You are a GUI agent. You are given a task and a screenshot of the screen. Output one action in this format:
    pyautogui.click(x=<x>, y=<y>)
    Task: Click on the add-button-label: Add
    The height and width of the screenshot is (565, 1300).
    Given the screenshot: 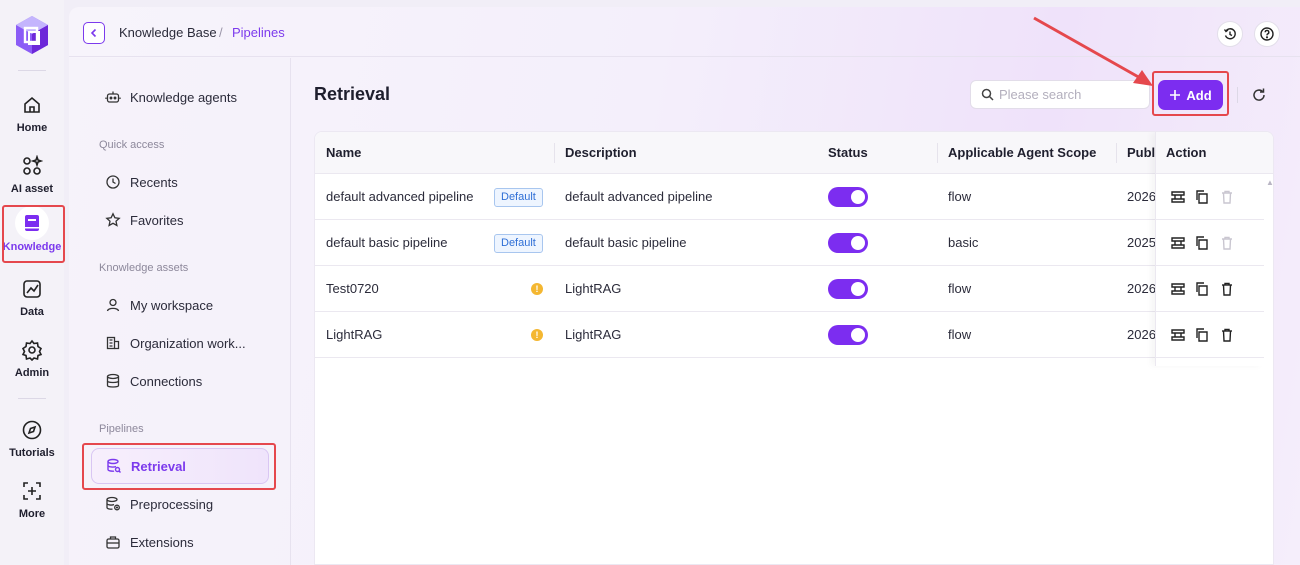 What is the action you would take?
    pyautogui.click(x=1199, y=95)
    